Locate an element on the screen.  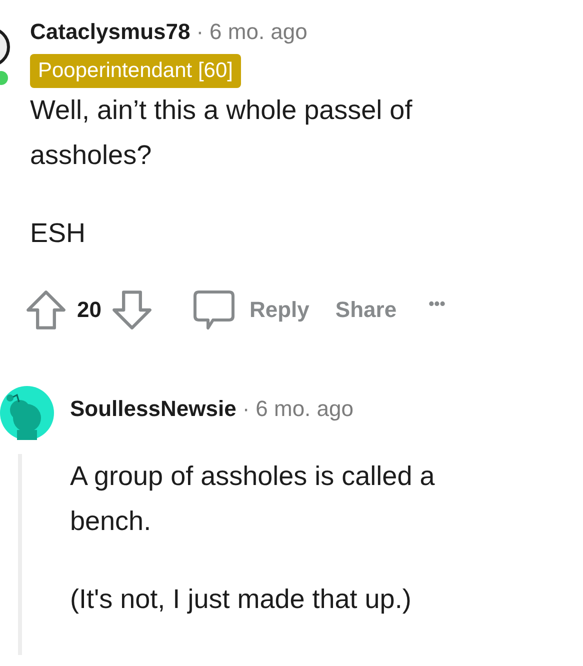
comment-text: Well, ain’t this a whole passel of assholes? is located at coordinates (222, 133).